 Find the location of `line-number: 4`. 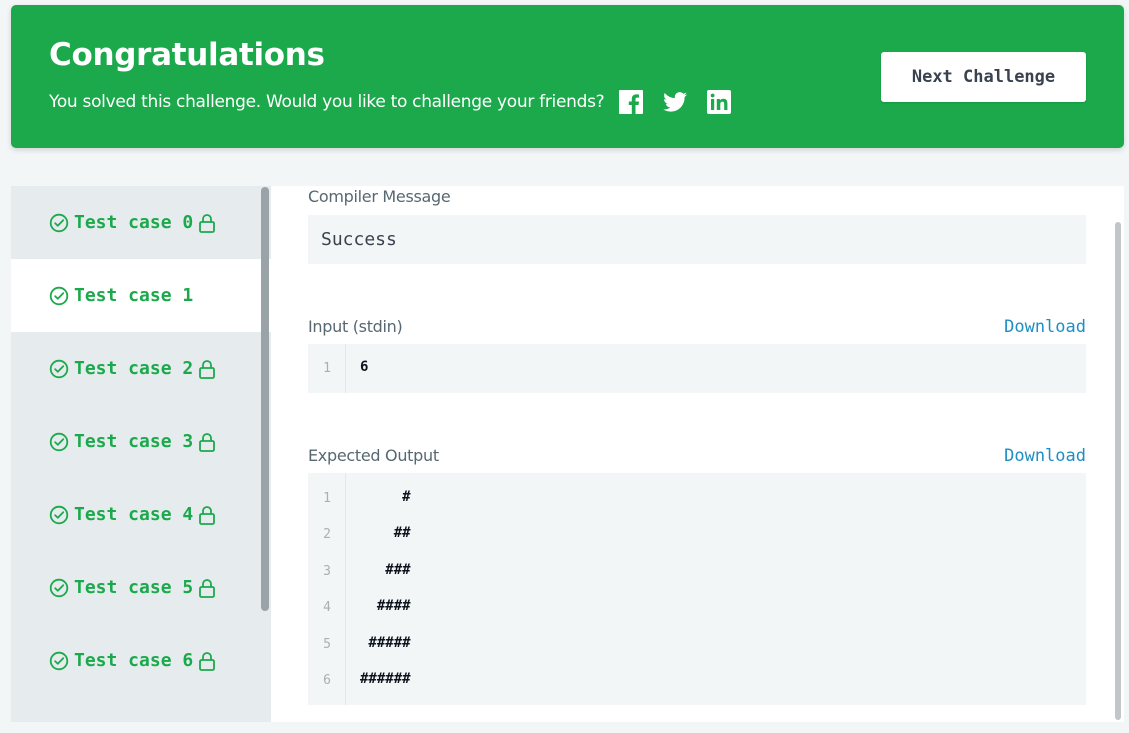

line-number: 4 is located at coordinates (327, 607).